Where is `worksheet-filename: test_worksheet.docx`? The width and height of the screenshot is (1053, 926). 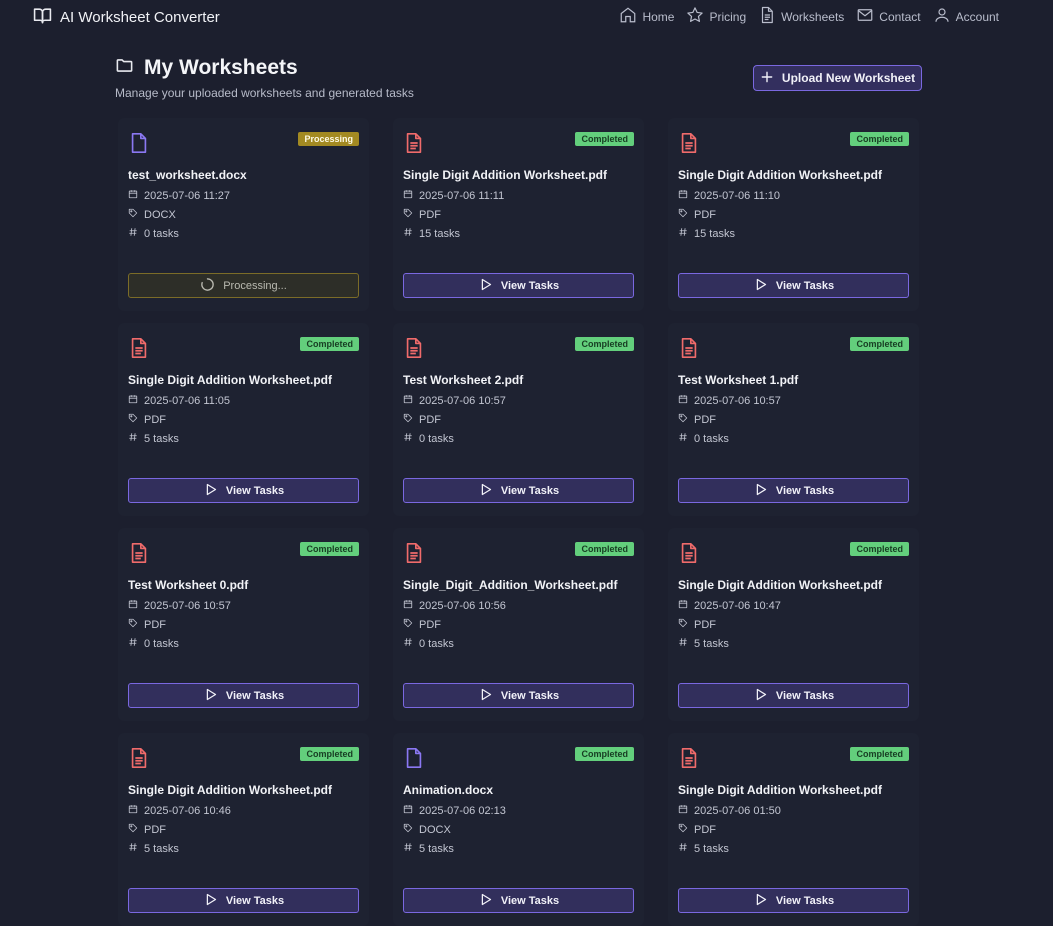 worksheet-filename: test_worksheet.docx is located at coordinates (187, 175).